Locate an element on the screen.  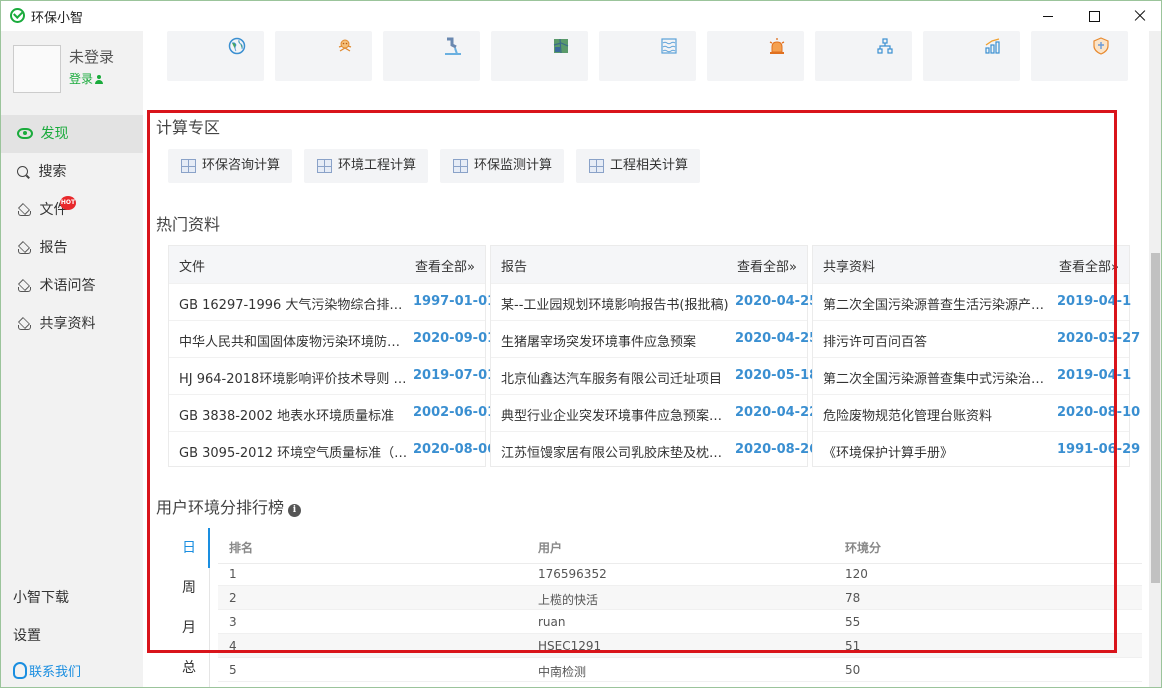
list-item: 第二次全国污染源普查集中式污染治理设施 2019-04-1 is located at coordinates (972, 375).